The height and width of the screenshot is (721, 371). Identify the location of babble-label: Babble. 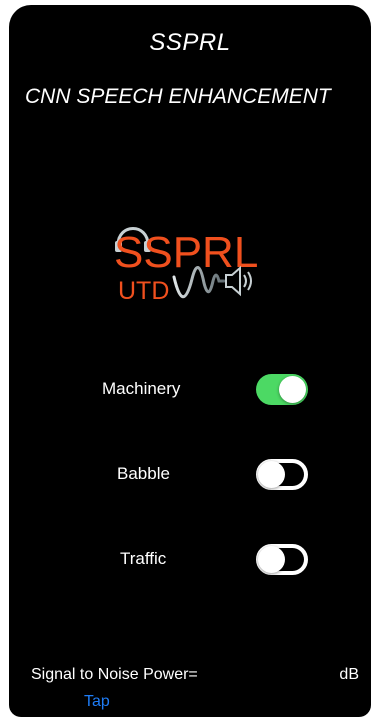
(143, 473).